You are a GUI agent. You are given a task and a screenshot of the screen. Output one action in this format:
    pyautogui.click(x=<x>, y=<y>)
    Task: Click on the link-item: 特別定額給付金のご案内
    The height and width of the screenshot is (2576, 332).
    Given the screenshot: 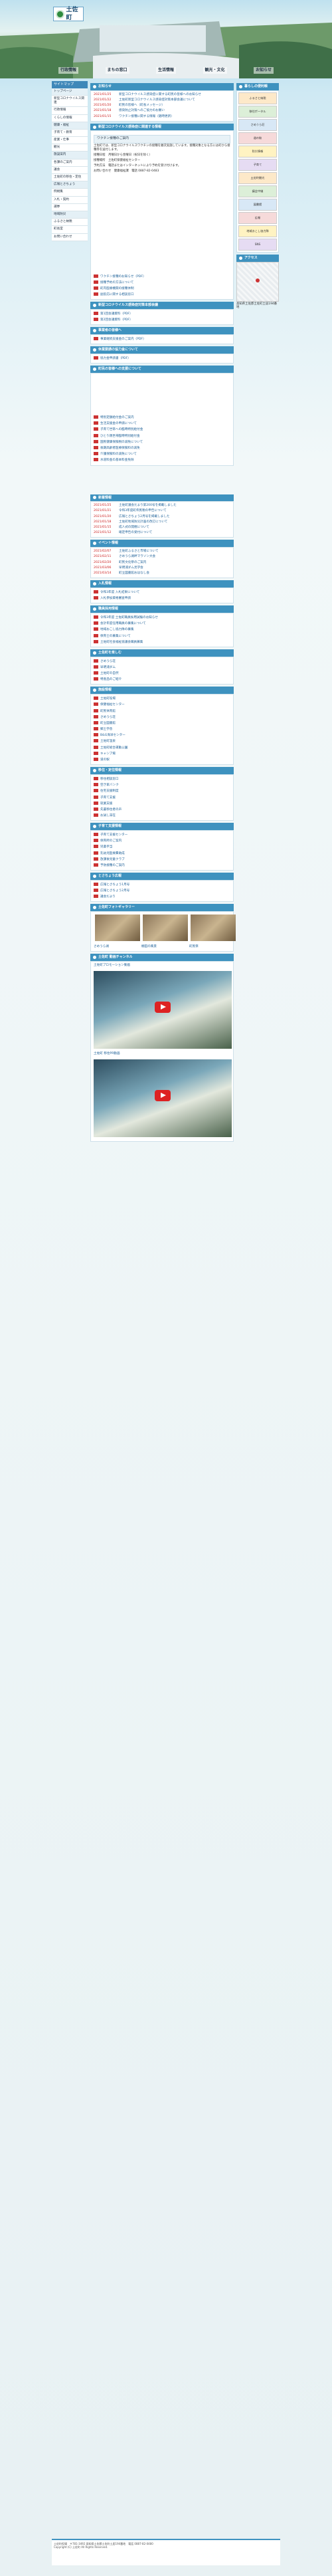 What is the action you would take?
    pyautogui.click(x=162, y=418)
    